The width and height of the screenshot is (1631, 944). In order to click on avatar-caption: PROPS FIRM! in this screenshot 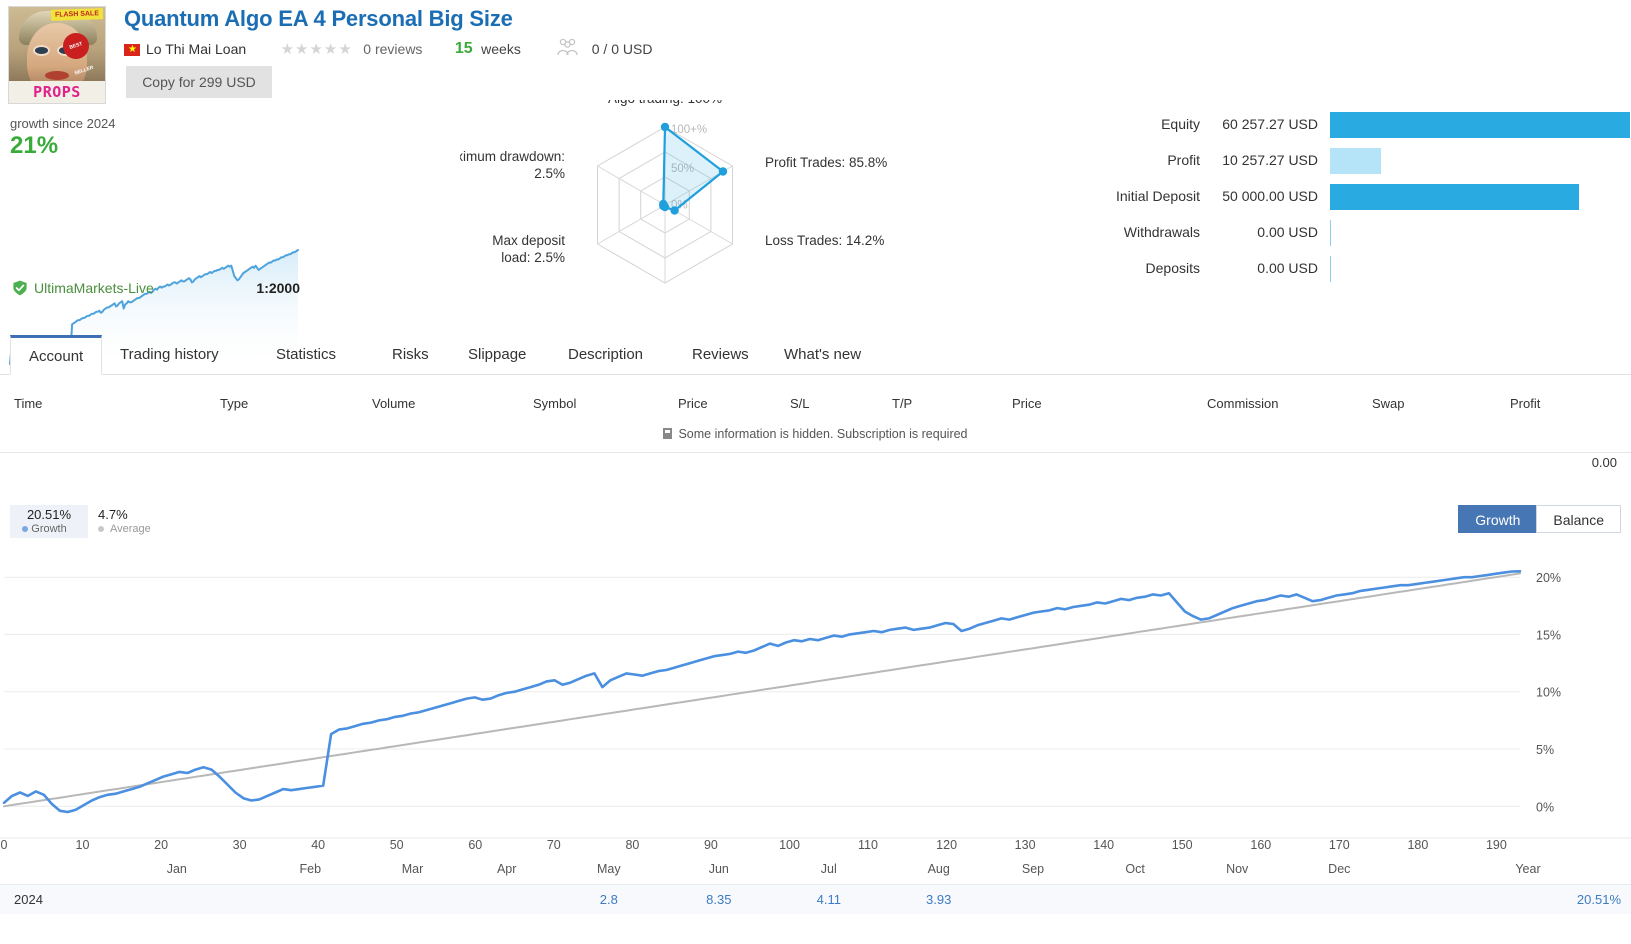, I will do `click(57, 92)`.